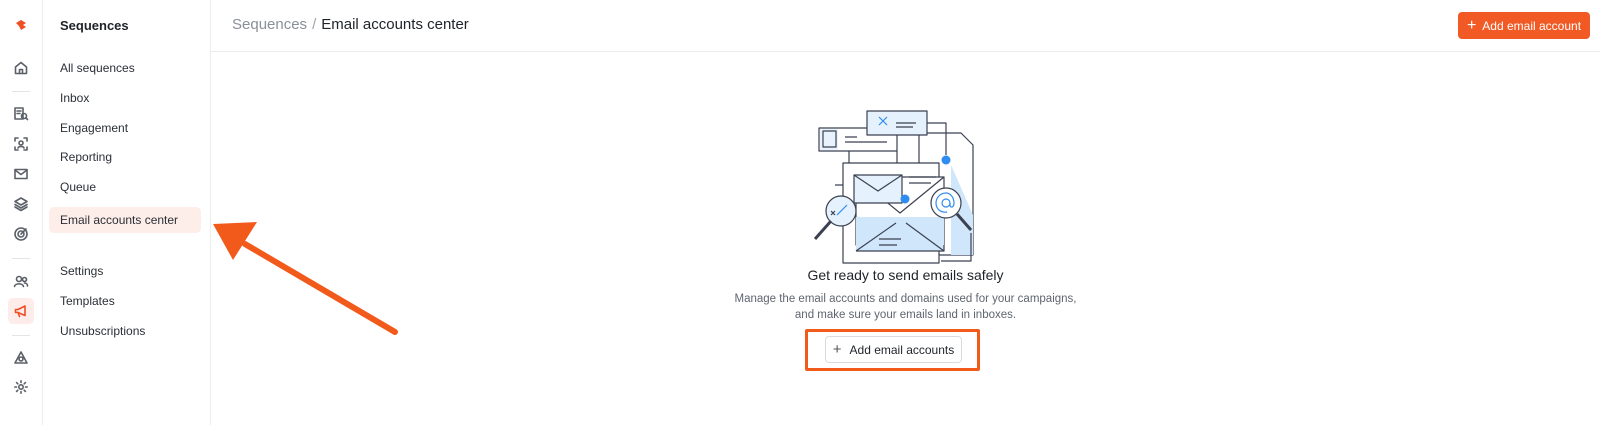  I want to click on sidebar-item-email-accounts-center: Email accounts center, so click(125, 220).